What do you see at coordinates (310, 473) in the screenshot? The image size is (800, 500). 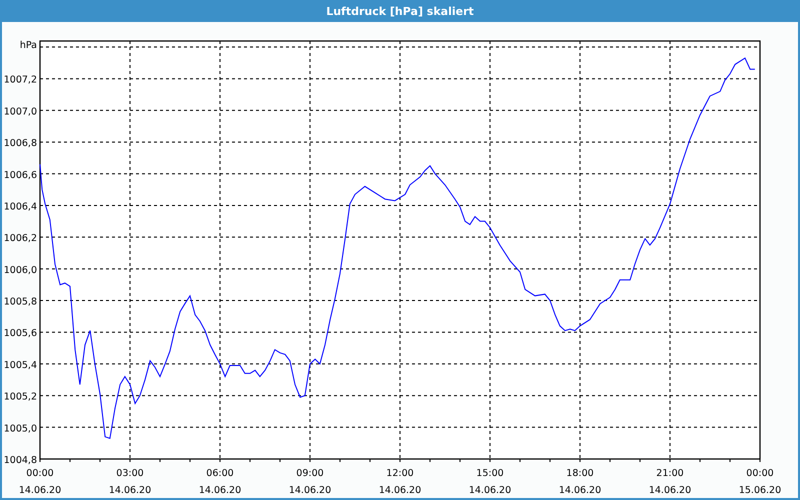 I see `x-tick-label: 09:00` at bounding box center [310, 473].